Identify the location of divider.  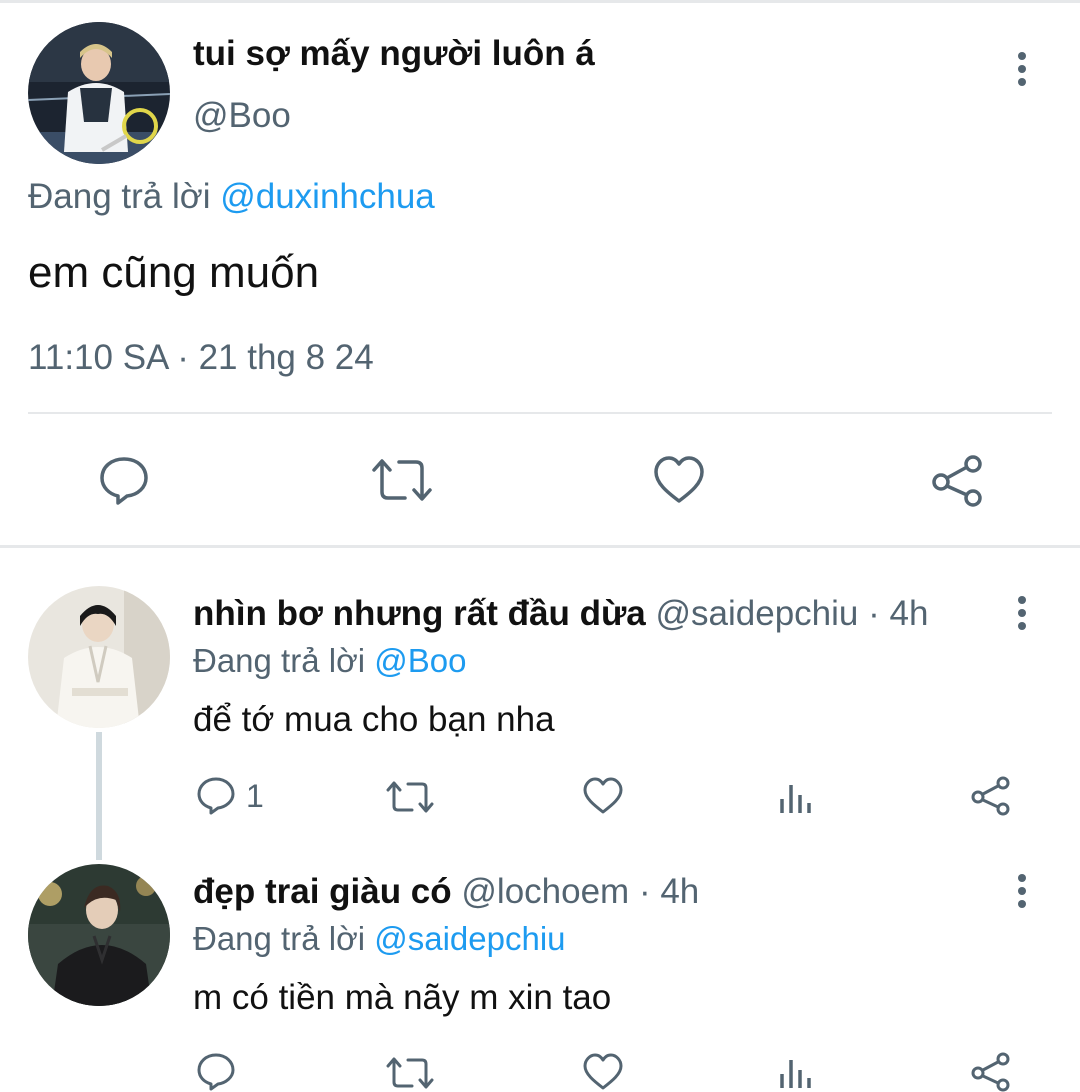
(540, 413).